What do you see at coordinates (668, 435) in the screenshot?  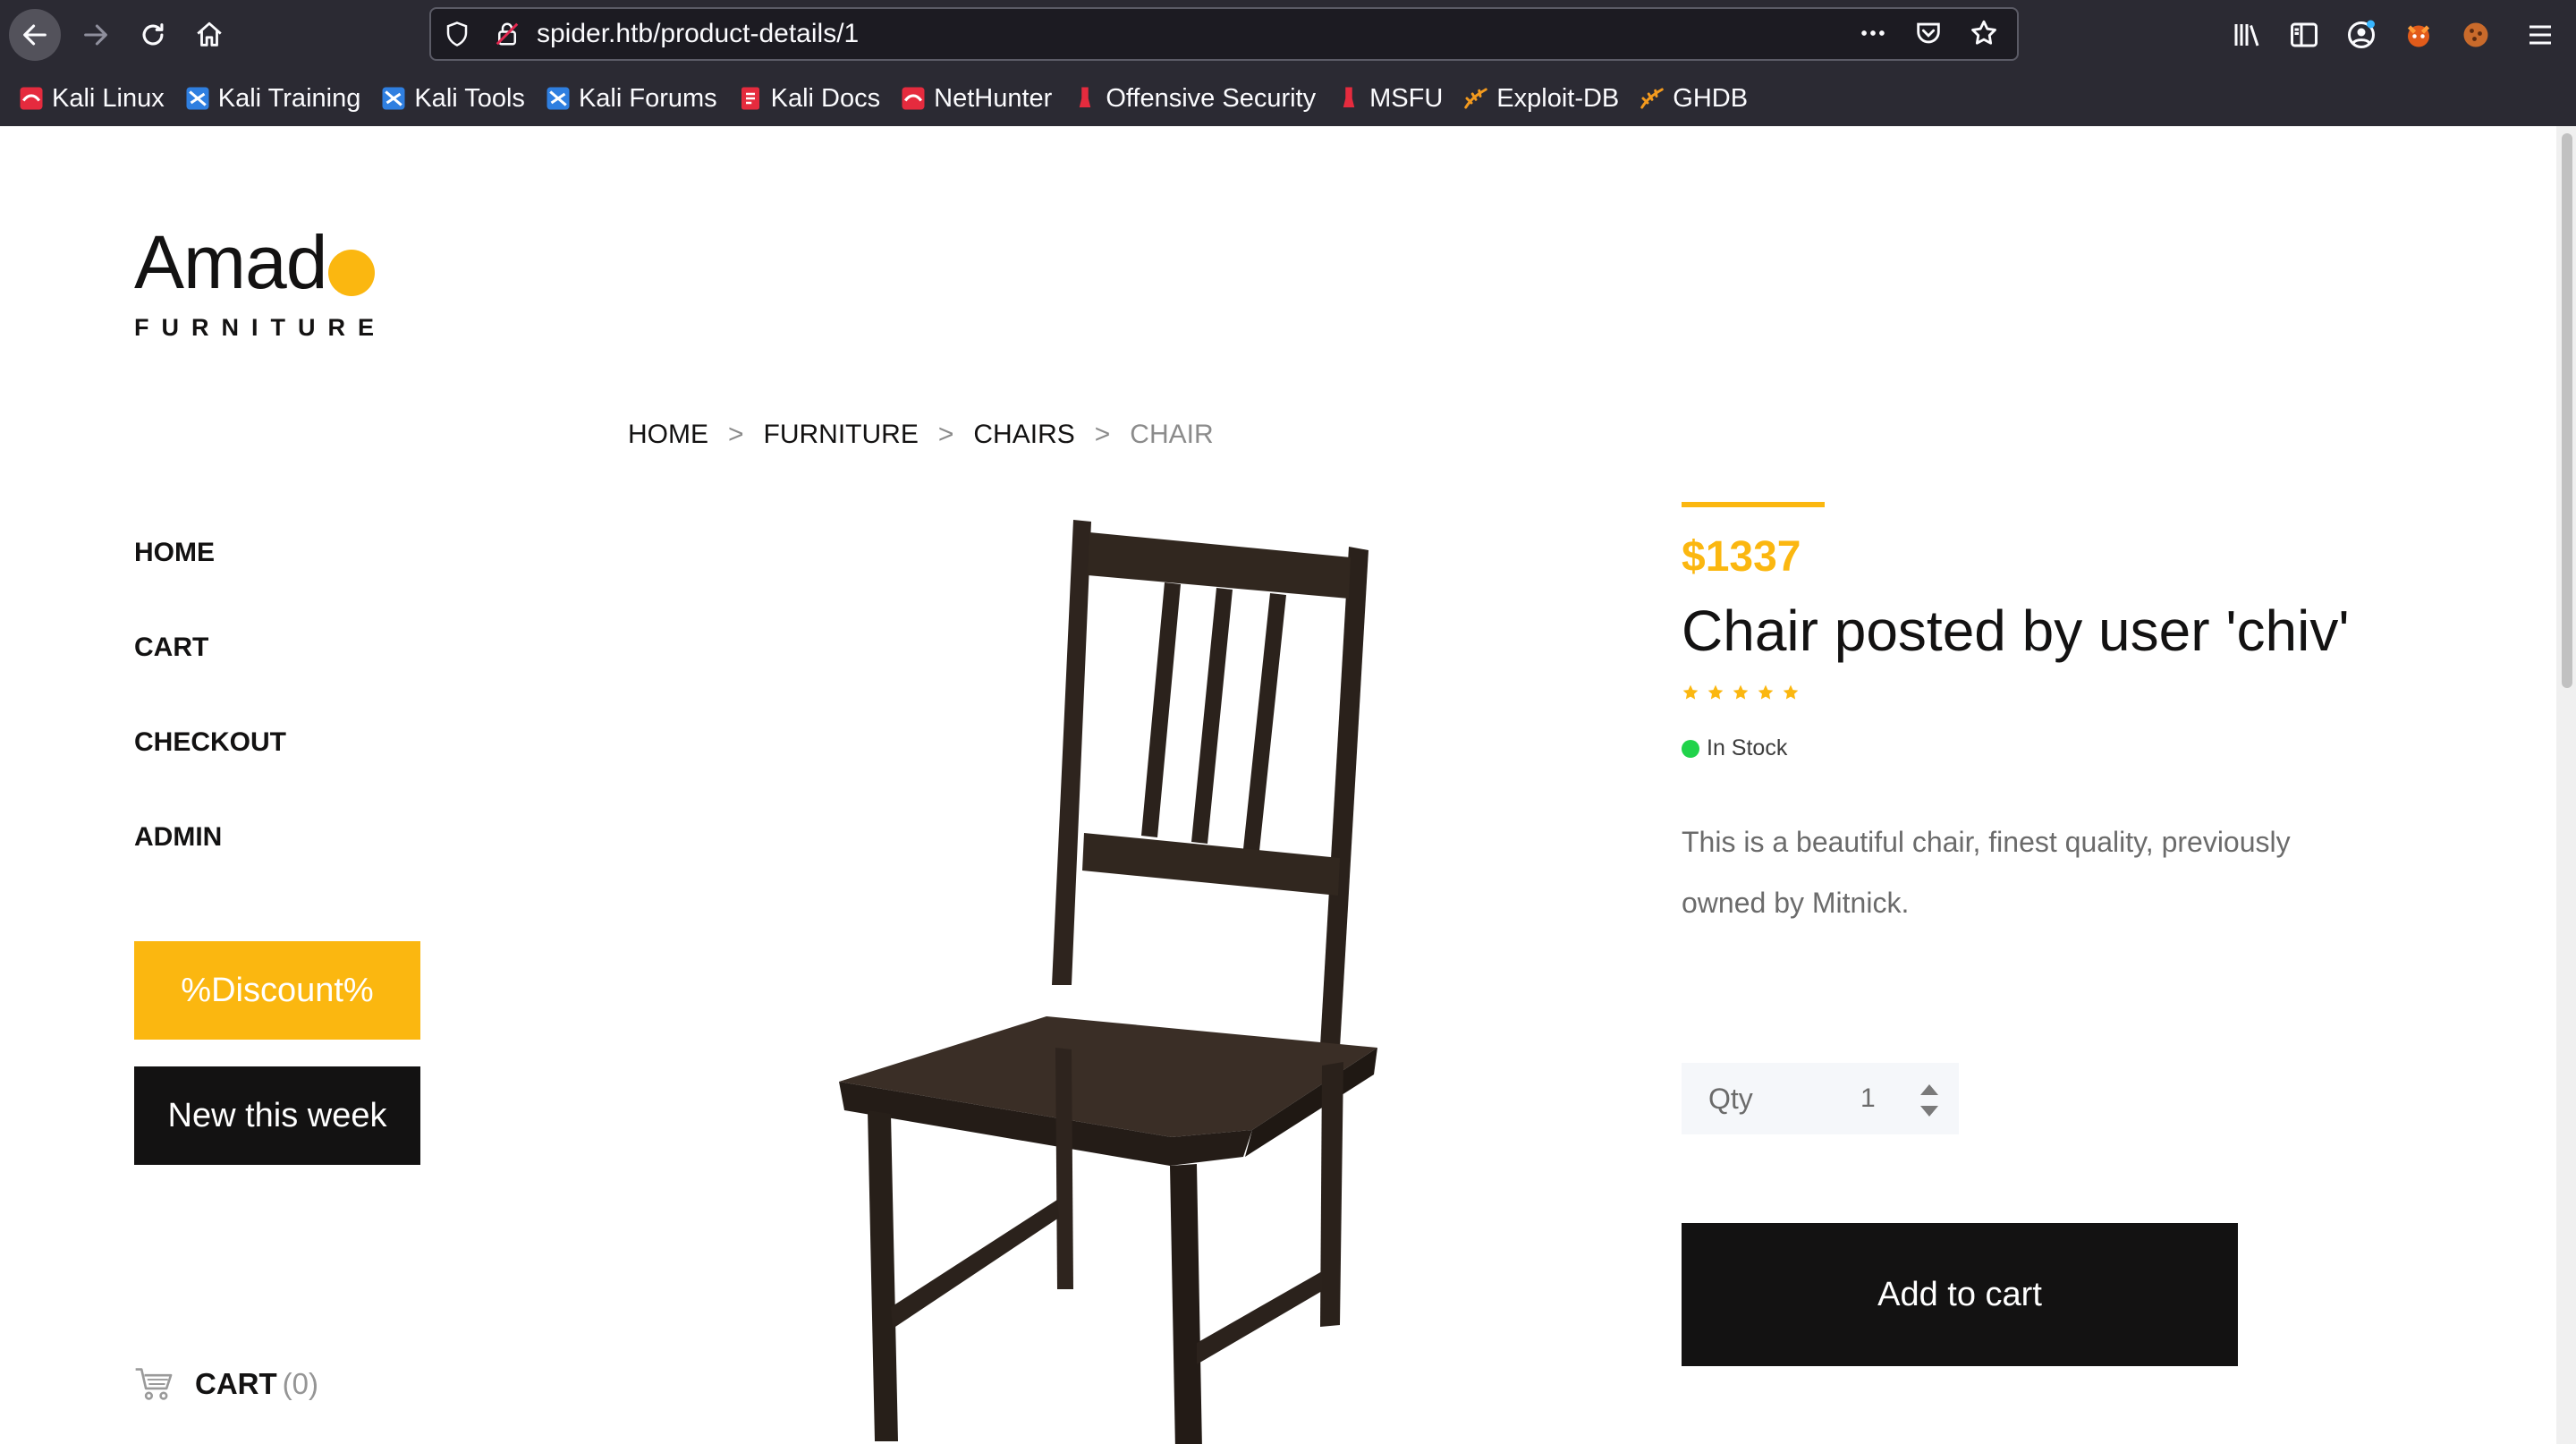 I see `breadcrumb-home: HOME` at bounding box center [668, 435].